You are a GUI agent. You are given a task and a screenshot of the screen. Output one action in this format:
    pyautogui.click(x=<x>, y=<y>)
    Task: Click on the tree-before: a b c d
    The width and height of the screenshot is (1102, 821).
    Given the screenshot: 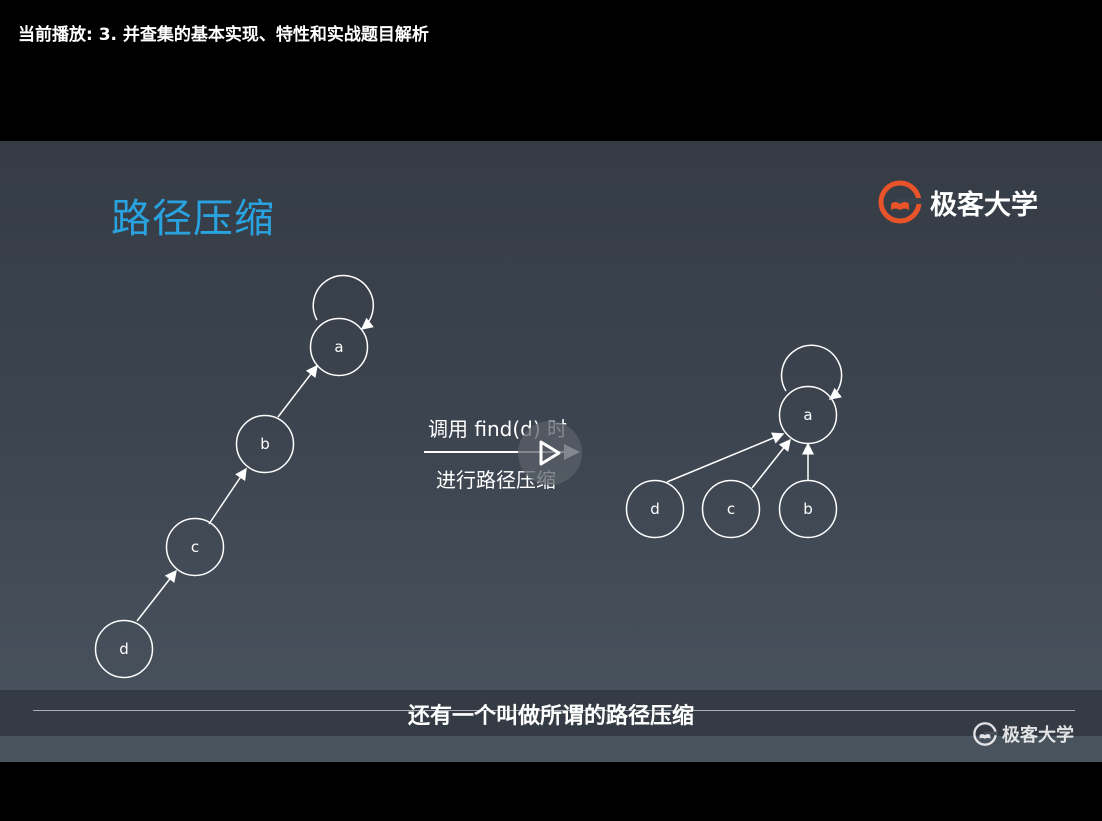 What is the action you would take?
    pyautogui.click(x=234, y=476)
    